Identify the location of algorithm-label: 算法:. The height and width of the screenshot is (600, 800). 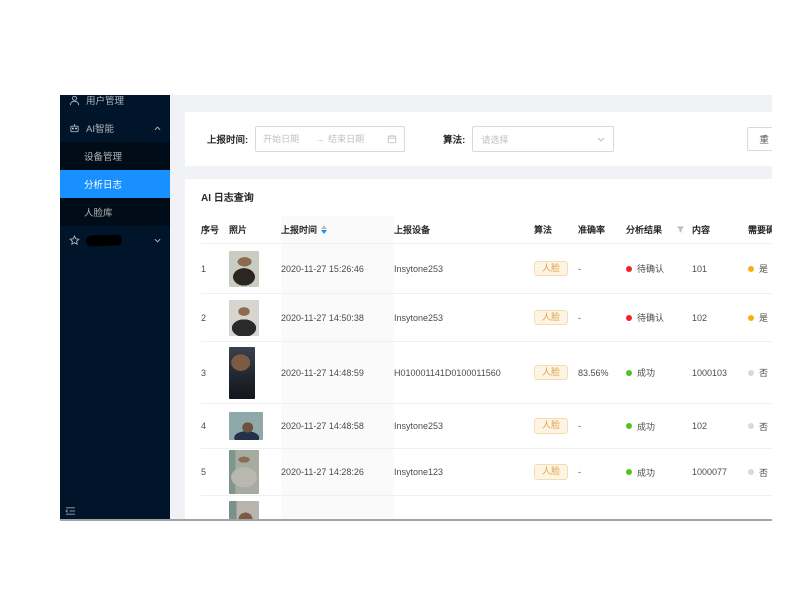
(454, 140).